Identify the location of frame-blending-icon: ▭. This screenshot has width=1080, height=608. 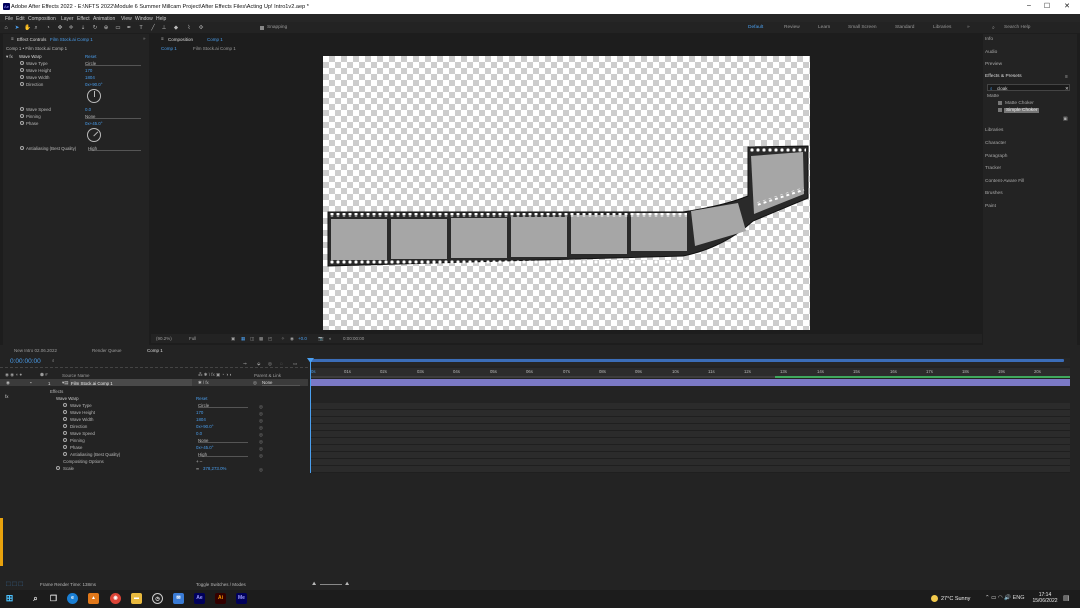
(295, 364).